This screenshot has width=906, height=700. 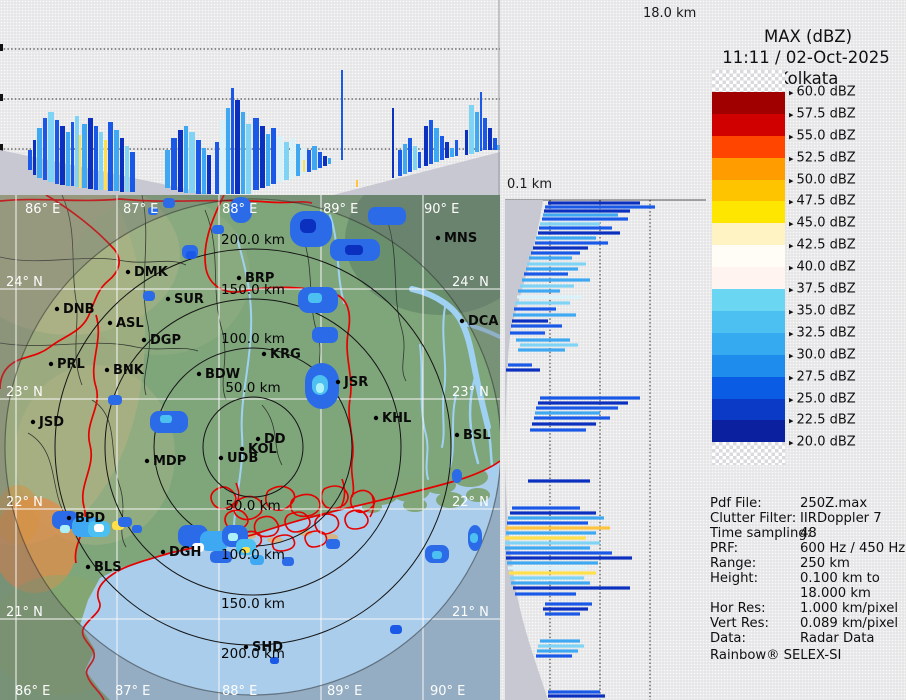 What do you see at coordinates (252, 506) in the screenshot?
I see `ring-label: 50.0 km` at bounding box center [252, 506].